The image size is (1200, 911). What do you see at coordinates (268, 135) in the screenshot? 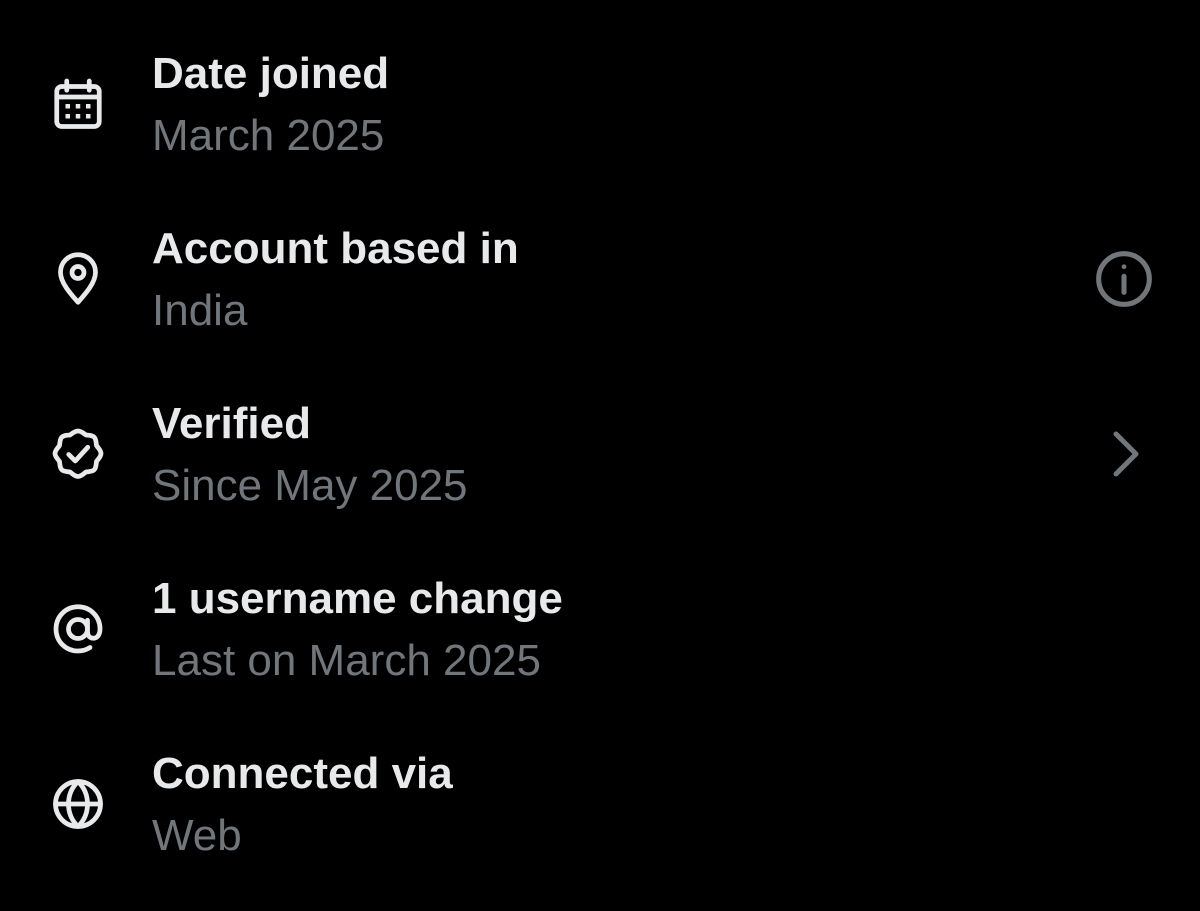
I see `item-subtitle: March 2025` at bounding box center [268, 135].